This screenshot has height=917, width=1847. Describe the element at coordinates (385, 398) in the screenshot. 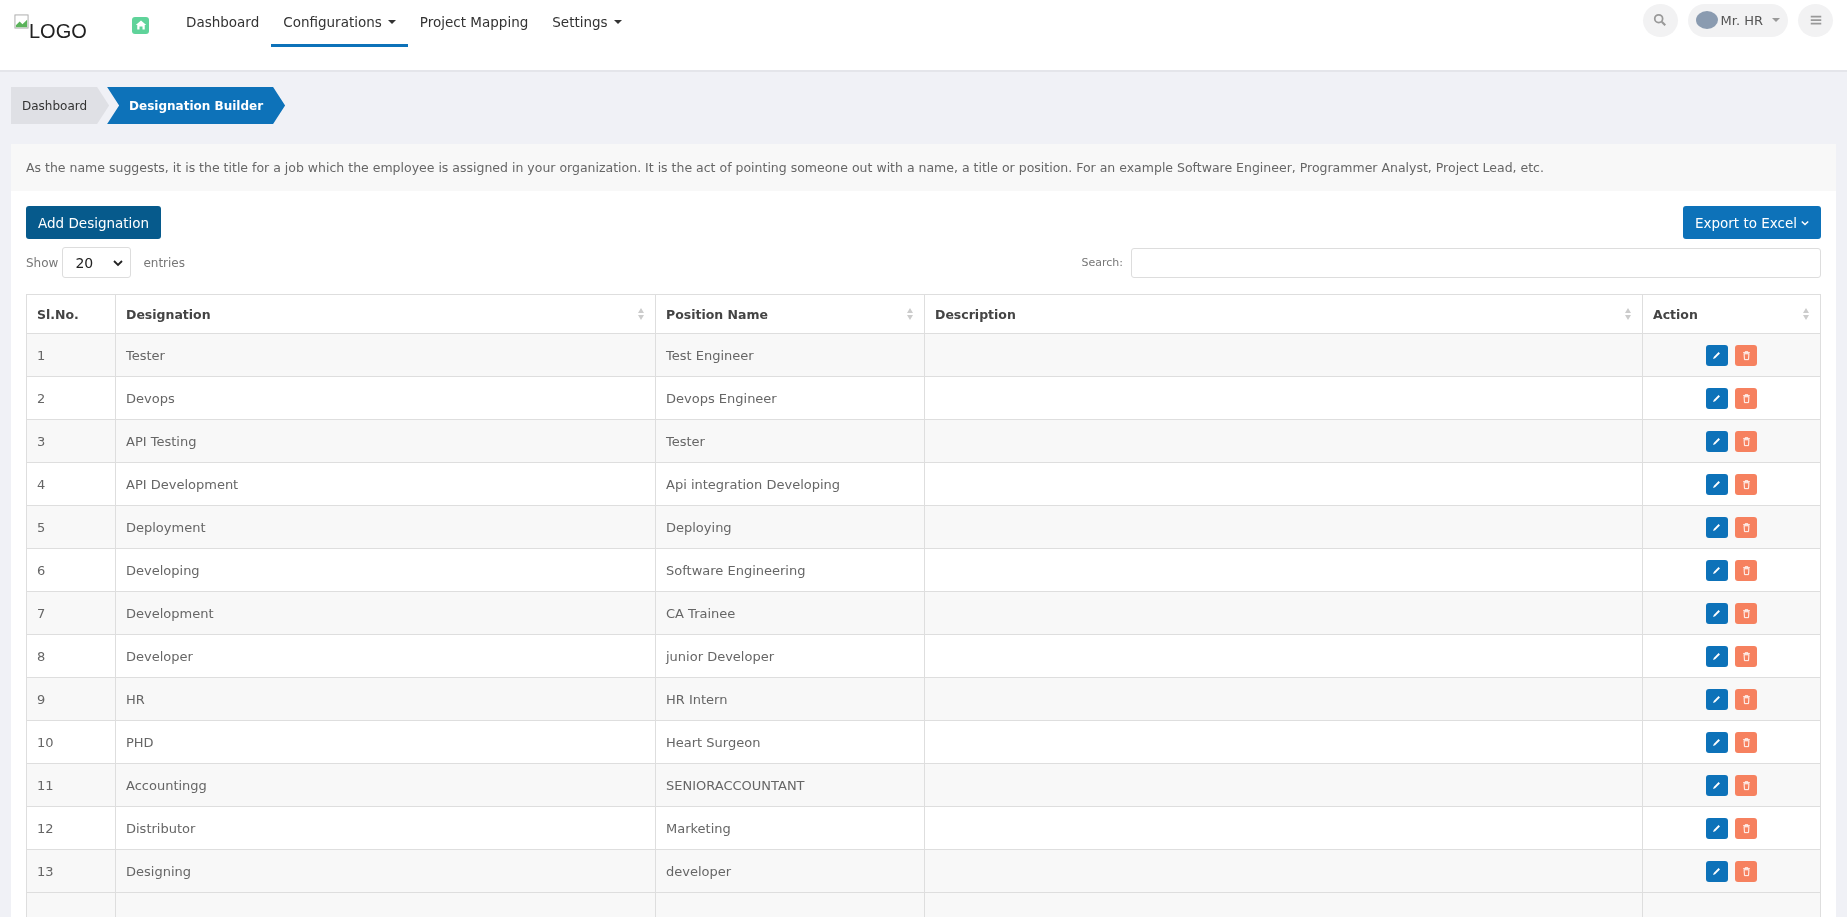

I see `table-cell: Devops` at that location.